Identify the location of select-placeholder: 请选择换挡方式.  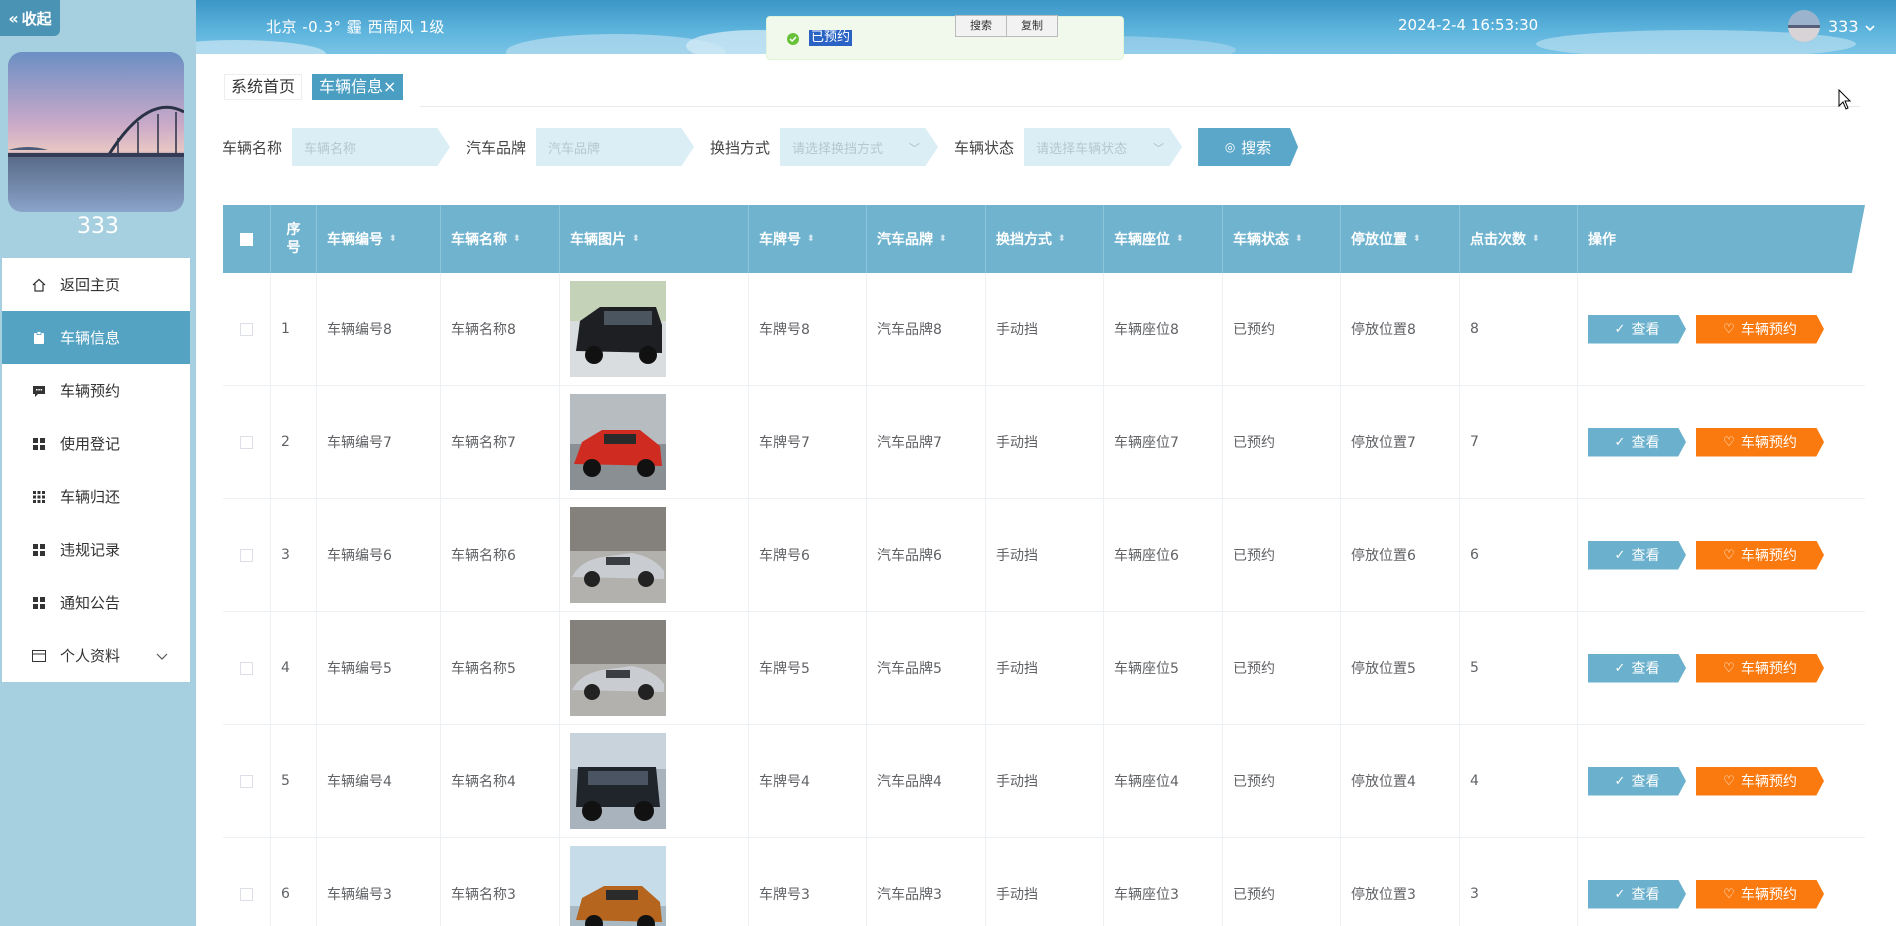
(838, 149).